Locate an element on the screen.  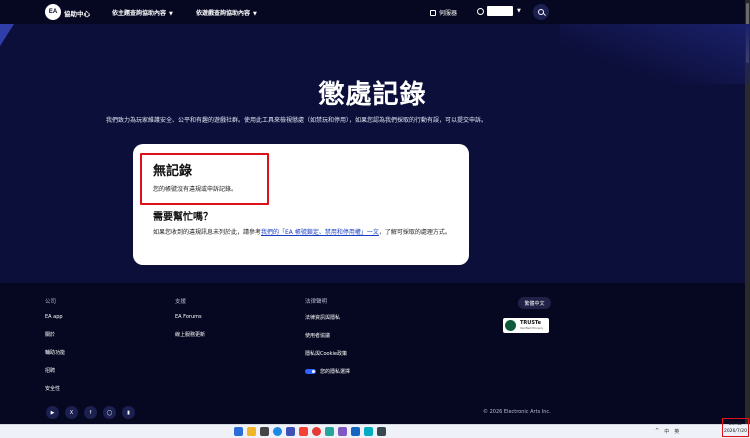
language-value is located at coordinates (500, 11).